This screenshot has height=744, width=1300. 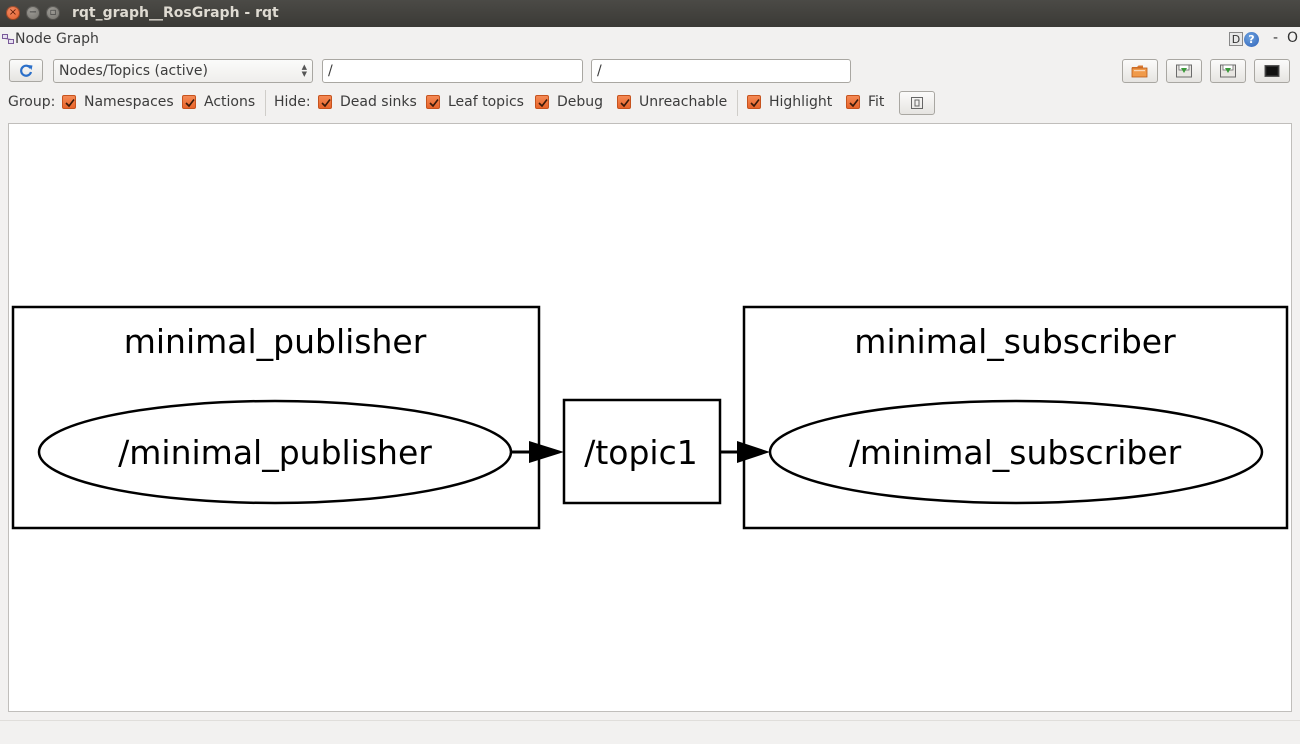 I want to click on cluster-label-subscriber: minimal_subscriber, so click(x=1015, y=341).